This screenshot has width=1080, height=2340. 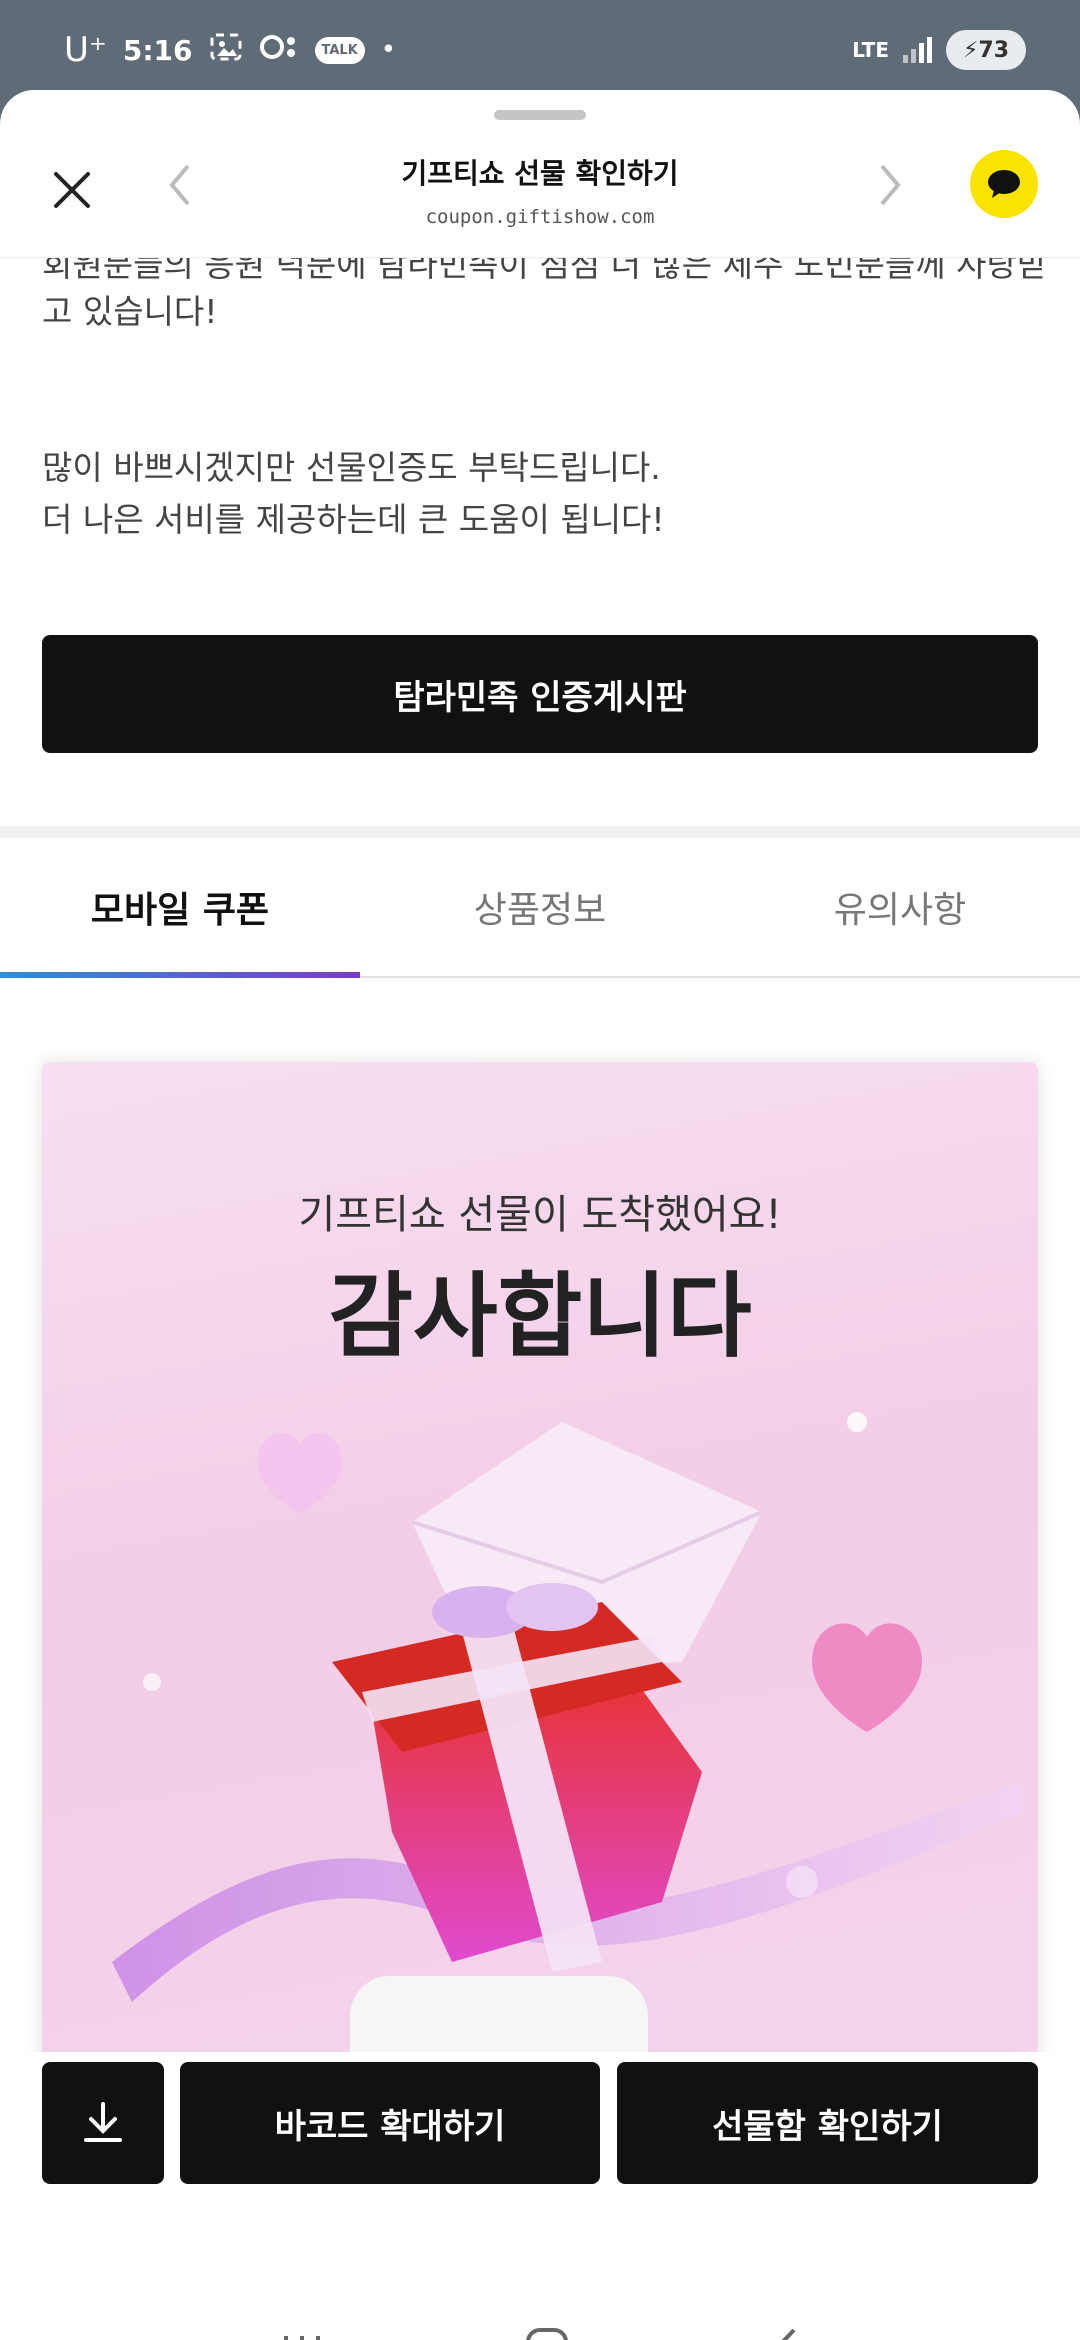 What do you see at coordinates (540, 115) in the screenshot?
I see `sheet-drag-handle` at bounding box center [540, 115].